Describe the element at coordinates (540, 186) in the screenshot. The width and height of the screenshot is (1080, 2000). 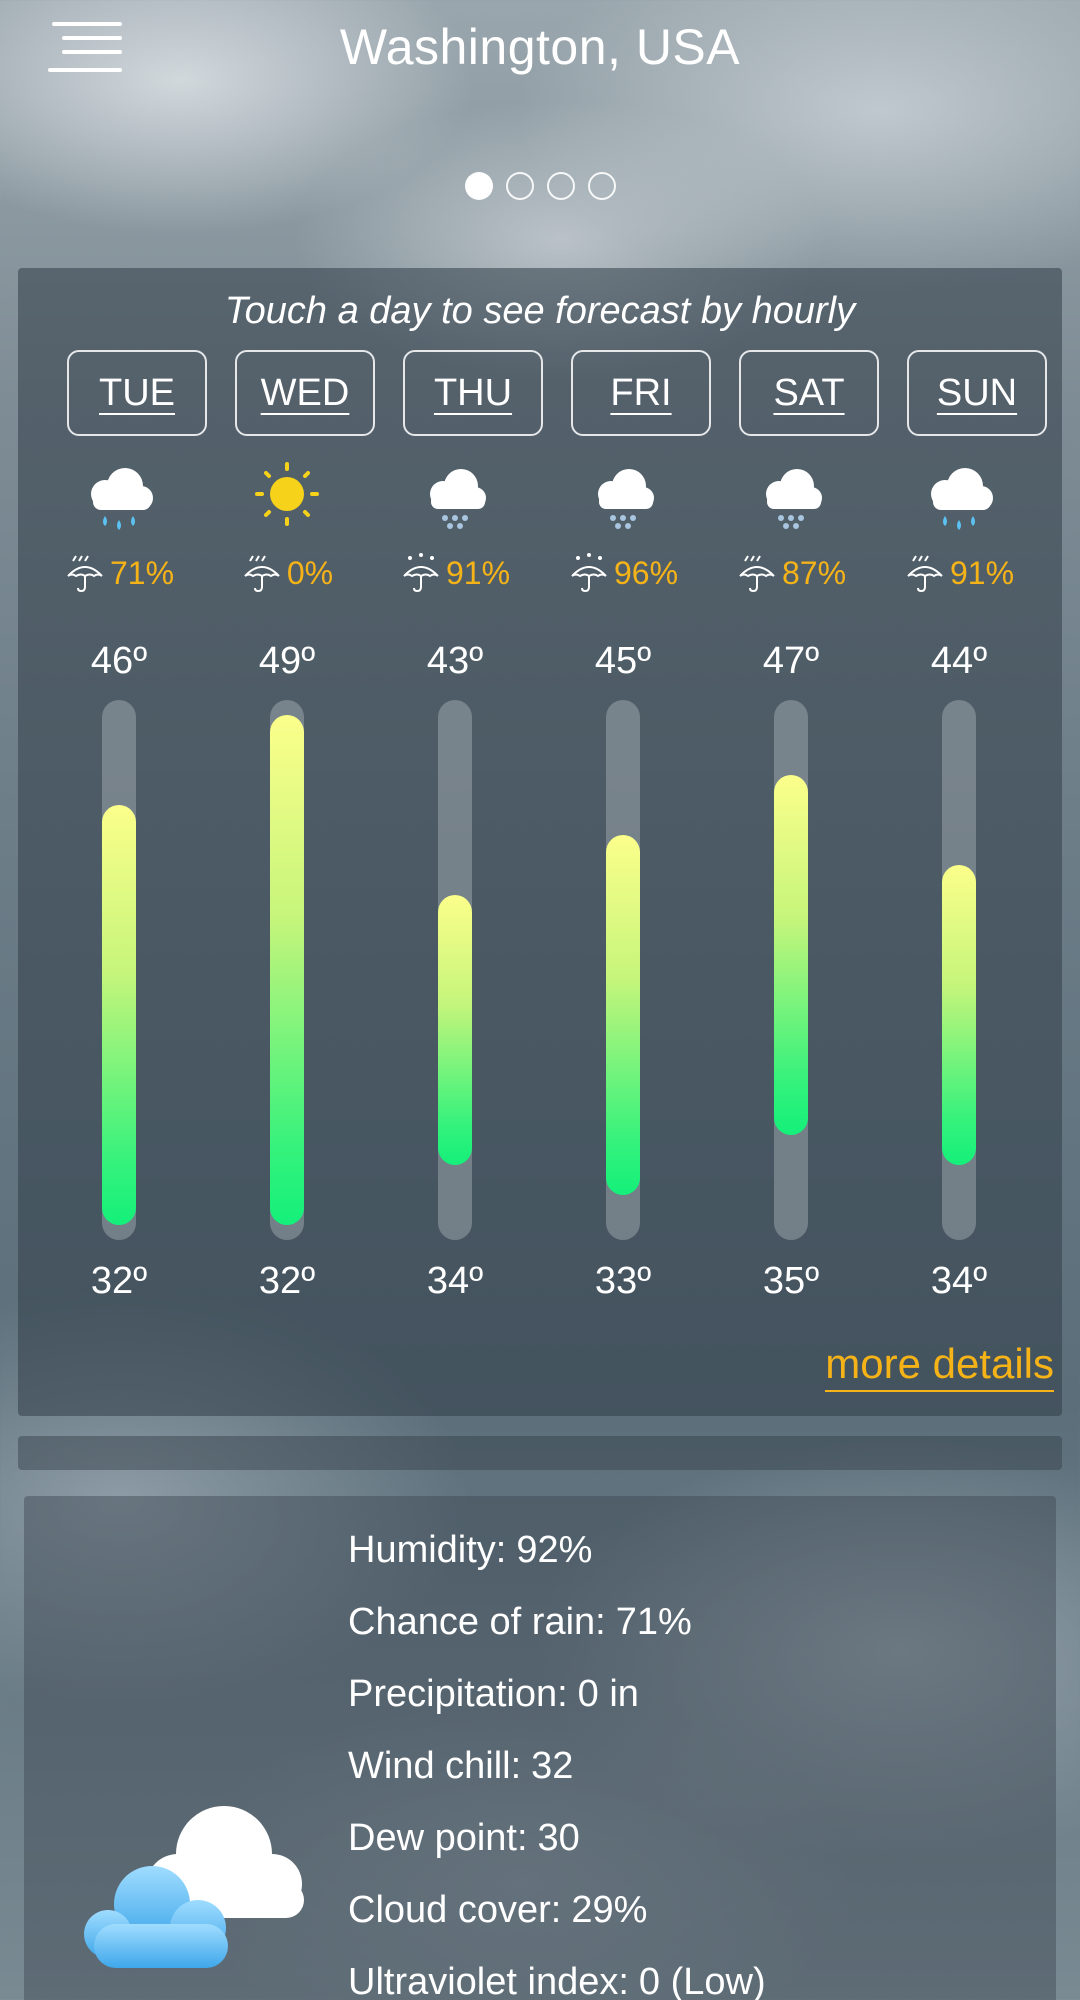
I see `page-indicator` at that location.